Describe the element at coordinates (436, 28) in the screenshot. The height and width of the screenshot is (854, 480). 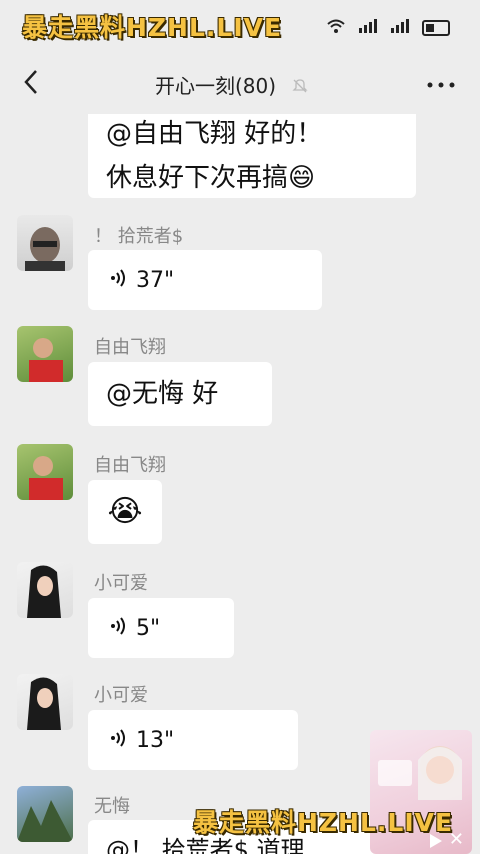
I see `battery-icon` at that location.